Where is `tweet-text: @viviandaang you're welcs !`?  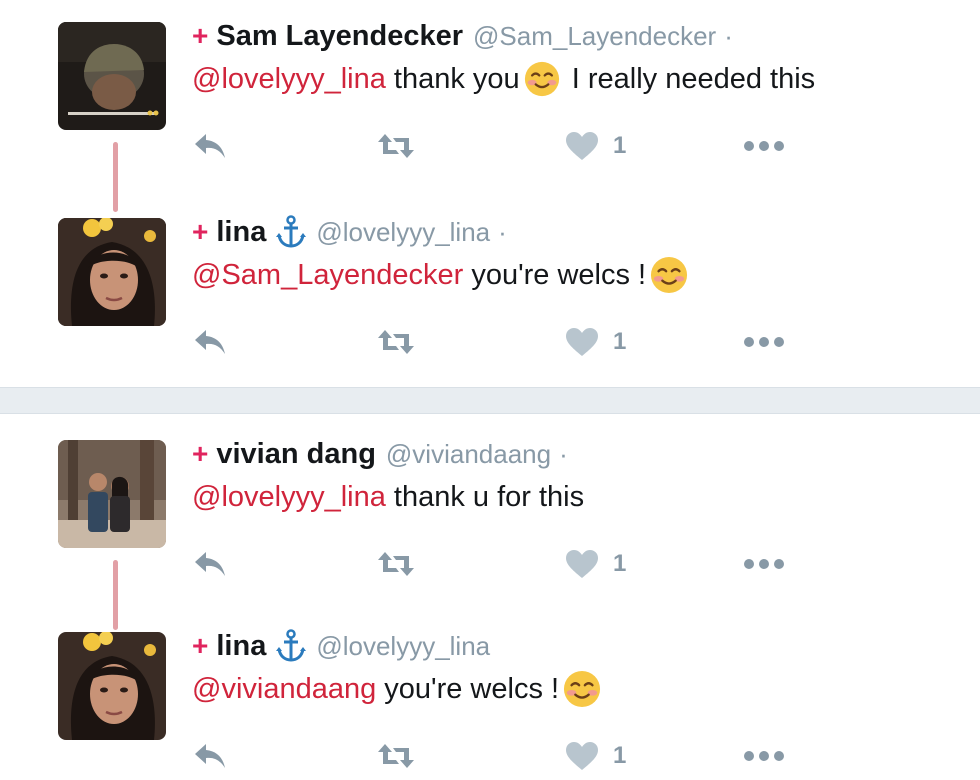 tweet-text: @viviandaang you're welcs ! is located at coordinates (398, 689).